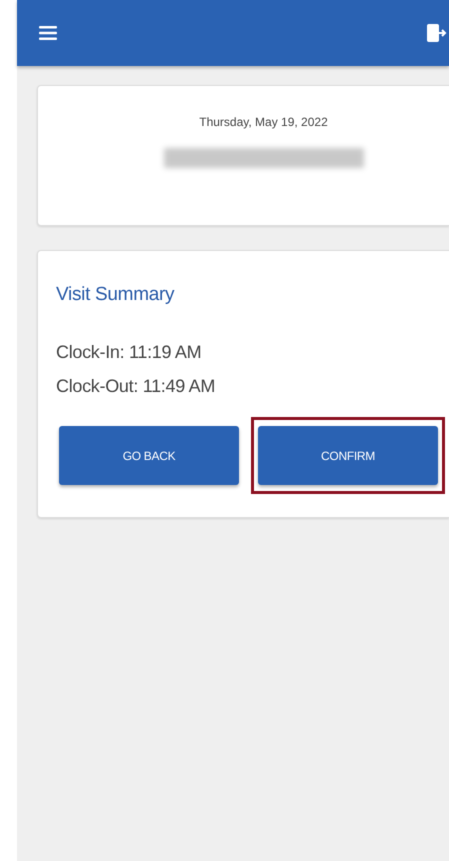 The image size is (449, 861). What do you see at coordinates (149, 455) in the screenshot?
I see `action-button: GO BACK` at bounding box center [149, 455].